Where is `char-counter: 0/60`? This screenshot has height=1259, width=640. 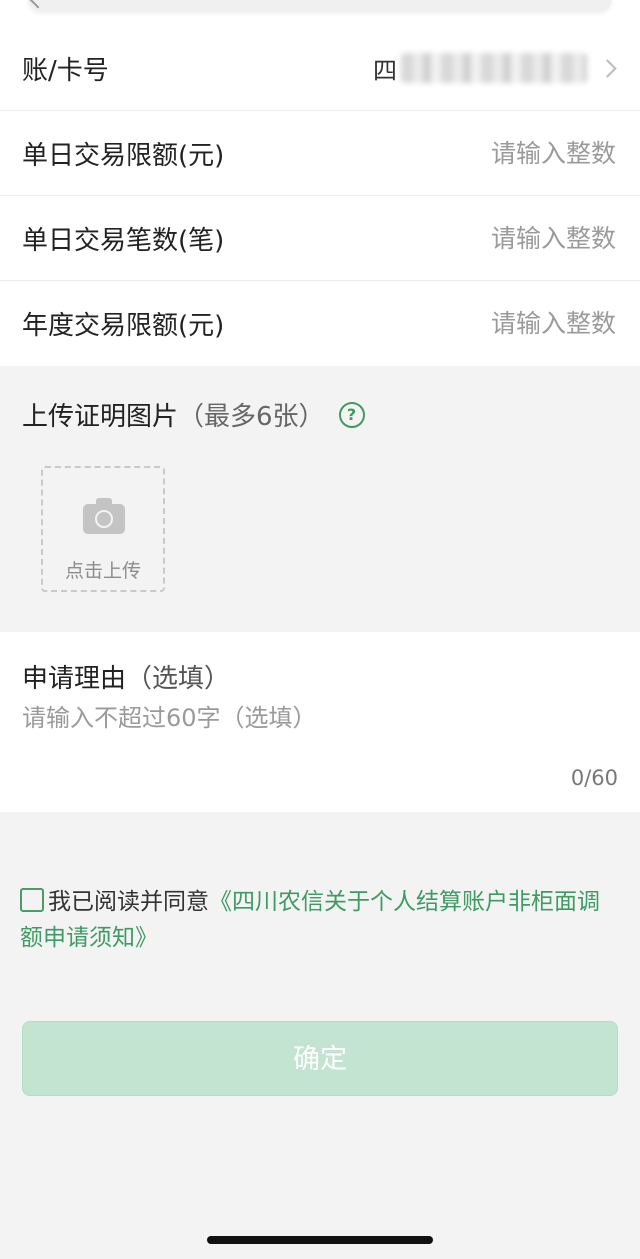
char-counter: 0/60 is located at coordinates (594, 778).